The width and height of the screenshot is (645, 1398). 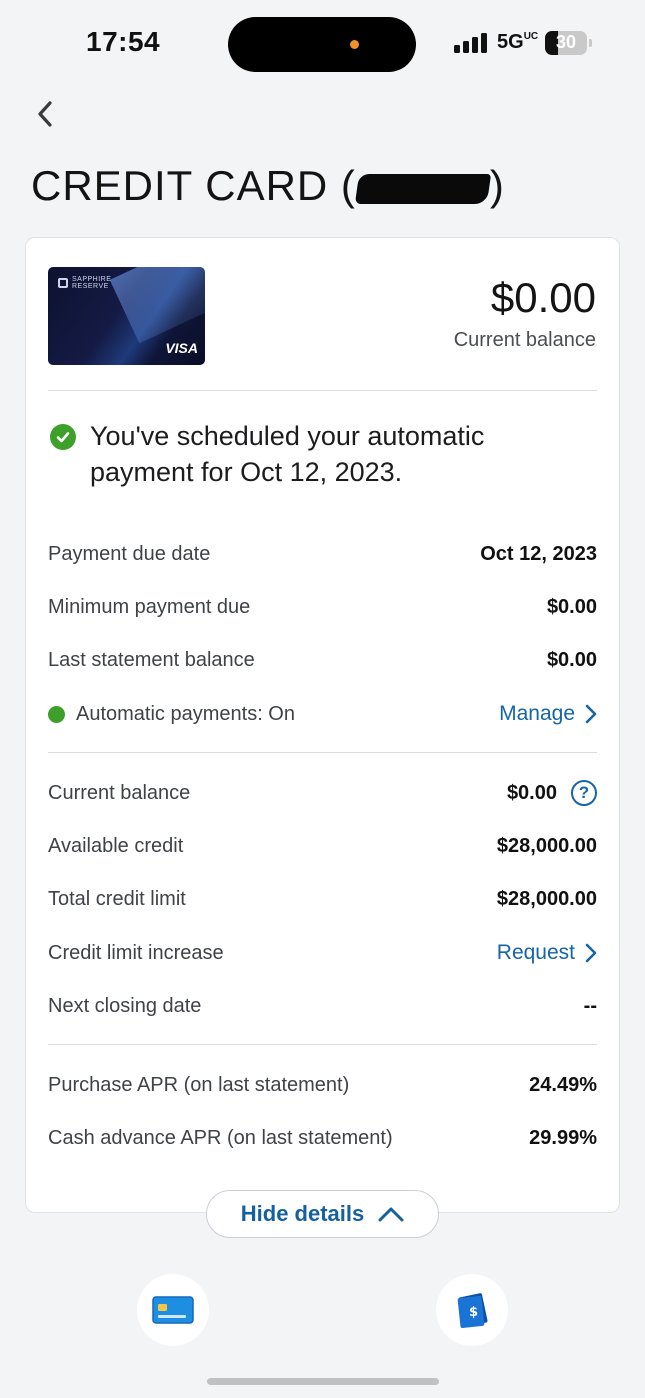 I want to click on payment-due-date-row: Payment due date Oct 12, 2023, so click(x=322, y=553).